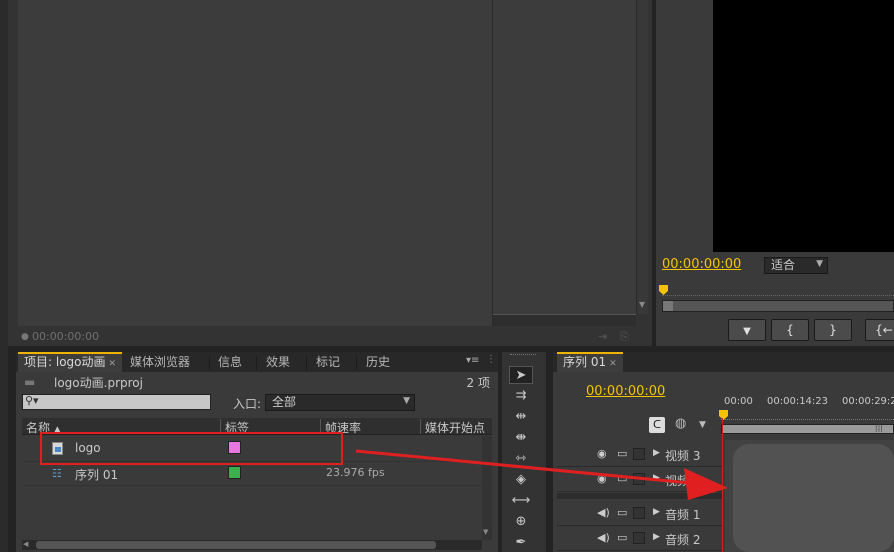 This screenshot has height=552, width=894. I want to click on ruler-label: 00:00:14:23, so click(798, 401).